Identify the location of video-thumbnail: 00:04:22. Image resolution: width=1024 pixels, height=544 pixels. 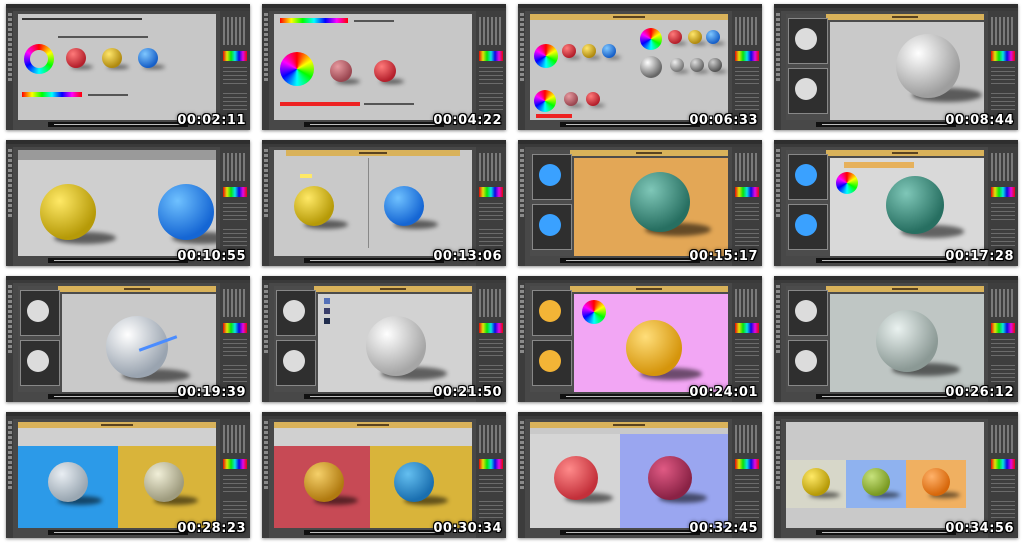
(384, 67).